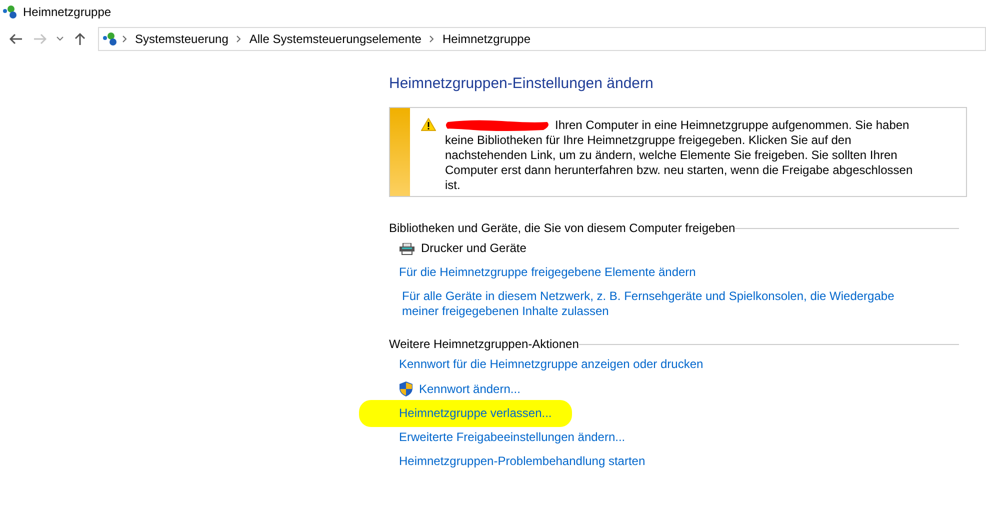 This screenshot has width=986, height=523. Describe the element at coordinates (551, 364) in the screenshot. I see `action-link: Kennwort für die Heimnetzgruppe anzeigen oder drucken` at that location.